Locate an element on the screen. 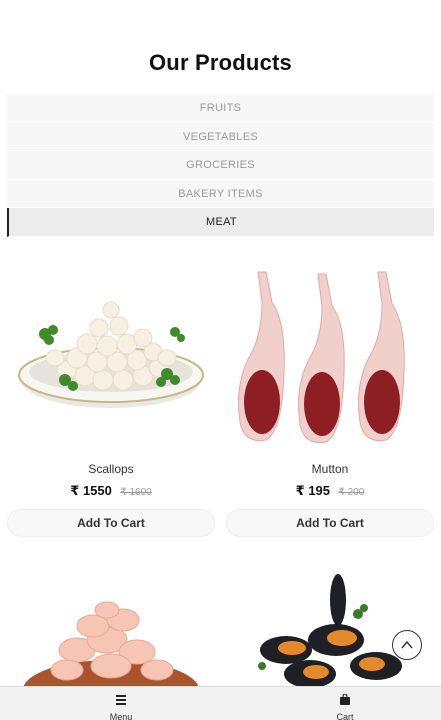 This screenshot has width=441, height=720. product-image-mutton is located at coordinates (330, 362).